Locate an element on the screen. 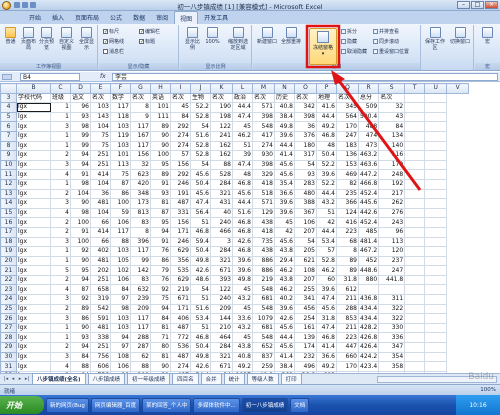 This screenshot has height=415, width=500. cell: 473 is located at coordinates (368, 146).